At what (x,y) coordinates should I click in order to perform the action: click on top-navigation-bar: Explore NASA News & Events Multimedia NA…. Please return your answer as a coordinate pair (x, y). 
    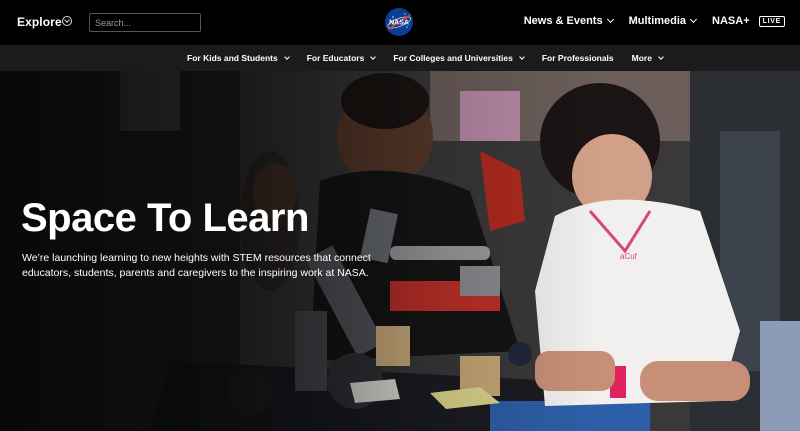
    Looking at the image, I should click on (400, 22).